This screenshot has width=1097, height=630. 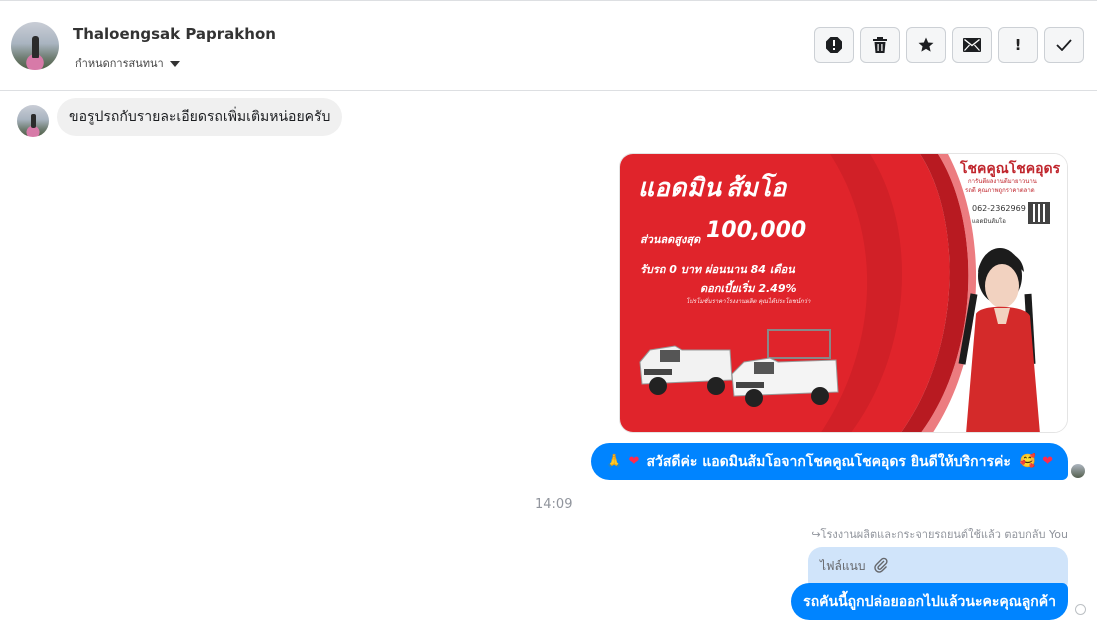 I want to click on envelope-icon, so click(x=972, y=45).